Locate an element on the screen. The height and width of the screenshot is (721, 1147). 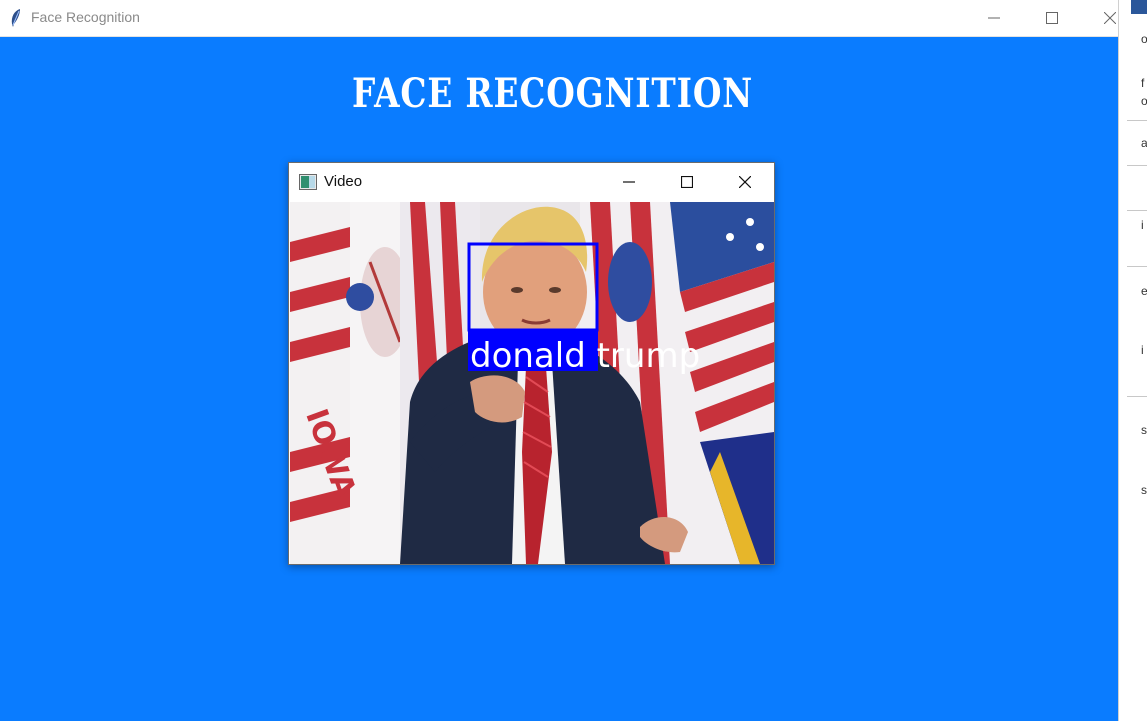
video-close-button is located at coordinates (745, 182).